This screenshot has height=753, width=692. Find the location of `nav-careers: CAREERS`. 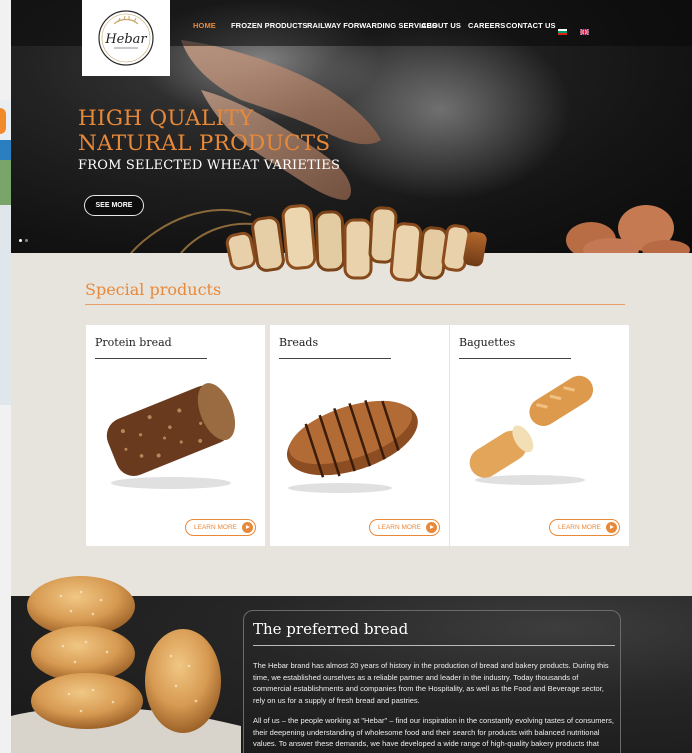

nav-careers: CAREERS is located at coordinates (486, 25).